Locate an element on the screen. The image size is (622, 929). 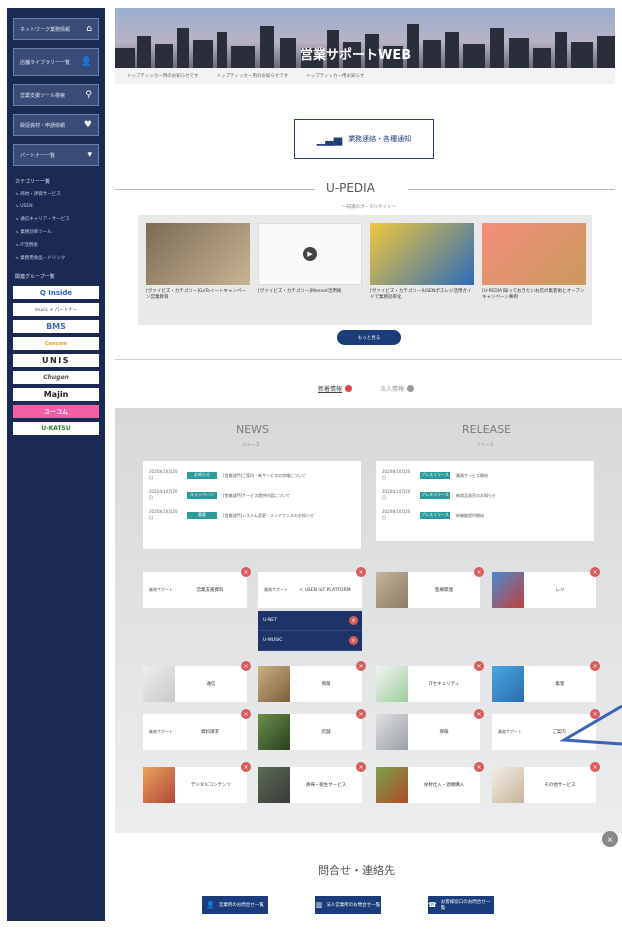
group-logo: BMS is located at coordinates (56, 326).